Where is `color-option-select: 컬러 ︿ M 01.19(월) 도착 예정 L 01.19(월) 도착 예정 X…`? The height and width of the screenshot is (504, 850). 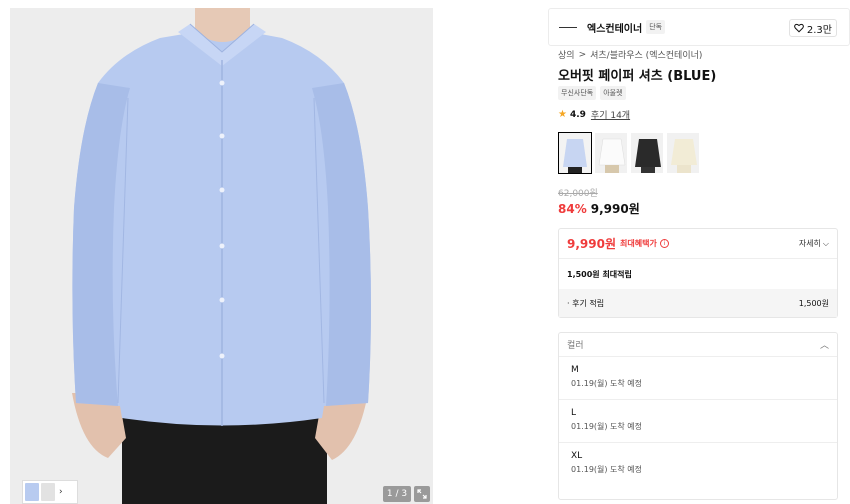
color-option-select: 컬러 ︿ M 01.19(월) 도착 예정 L 01.19(월) 도착 예정 X… is located at coordinates (698, 416).